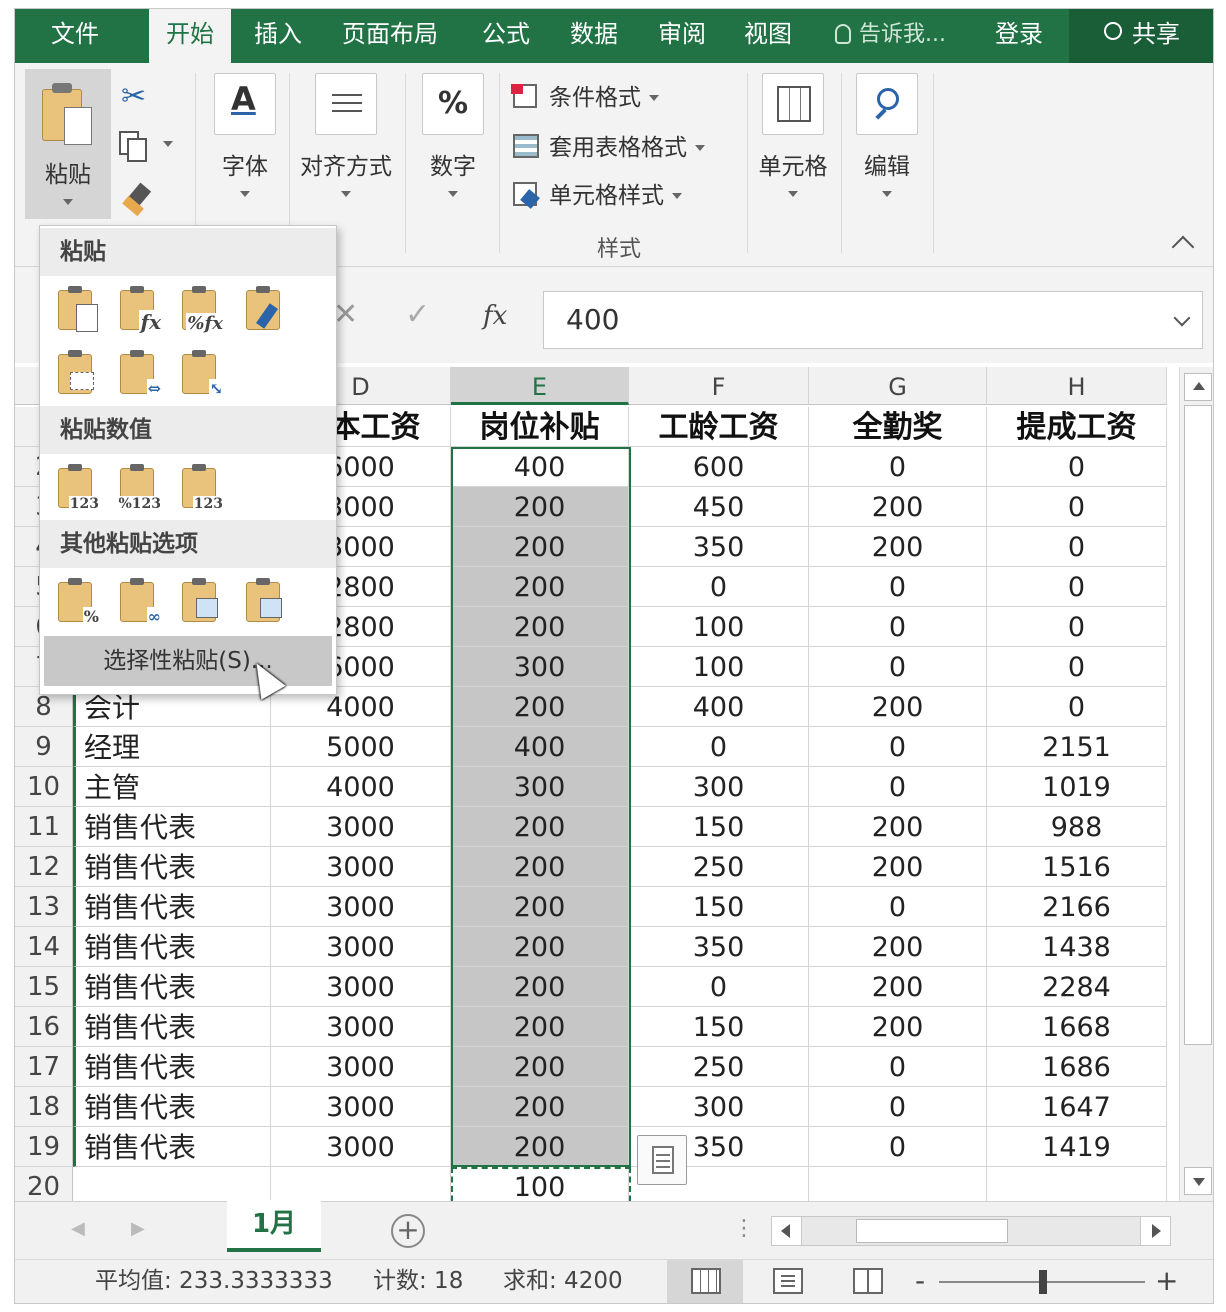  Describe the element at coordinates (140, 602) in the screenshot. I see `paste-link-icon: ∞` at that location.